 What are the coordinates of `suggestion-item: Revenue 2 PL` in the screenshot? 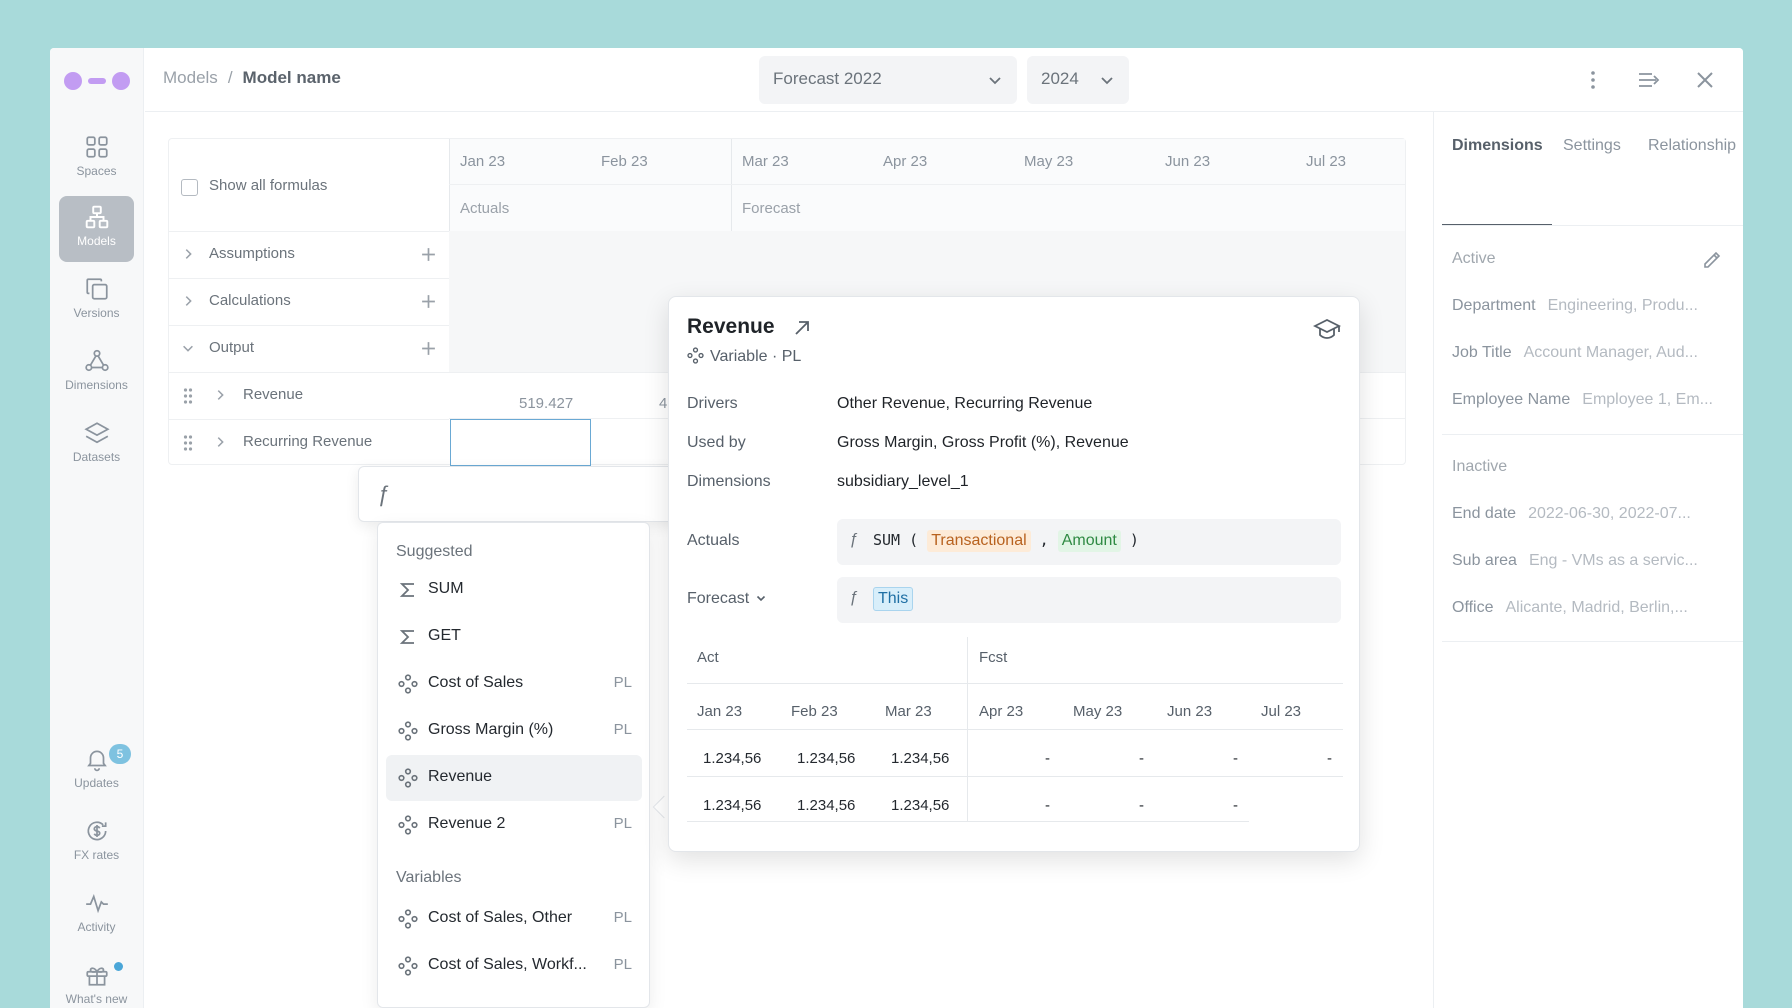 It's located at (514, 825).